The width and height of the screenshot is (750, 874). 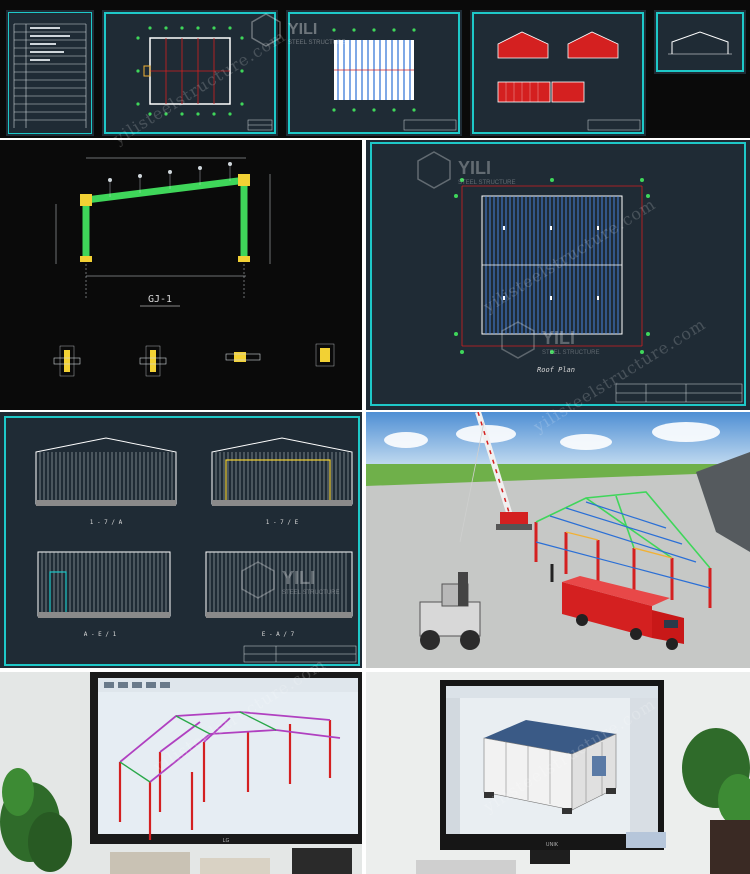 What do you see at coordinates (194, 360) in the screenshot?
I see `connection-details` at bounding box center [194, 360].